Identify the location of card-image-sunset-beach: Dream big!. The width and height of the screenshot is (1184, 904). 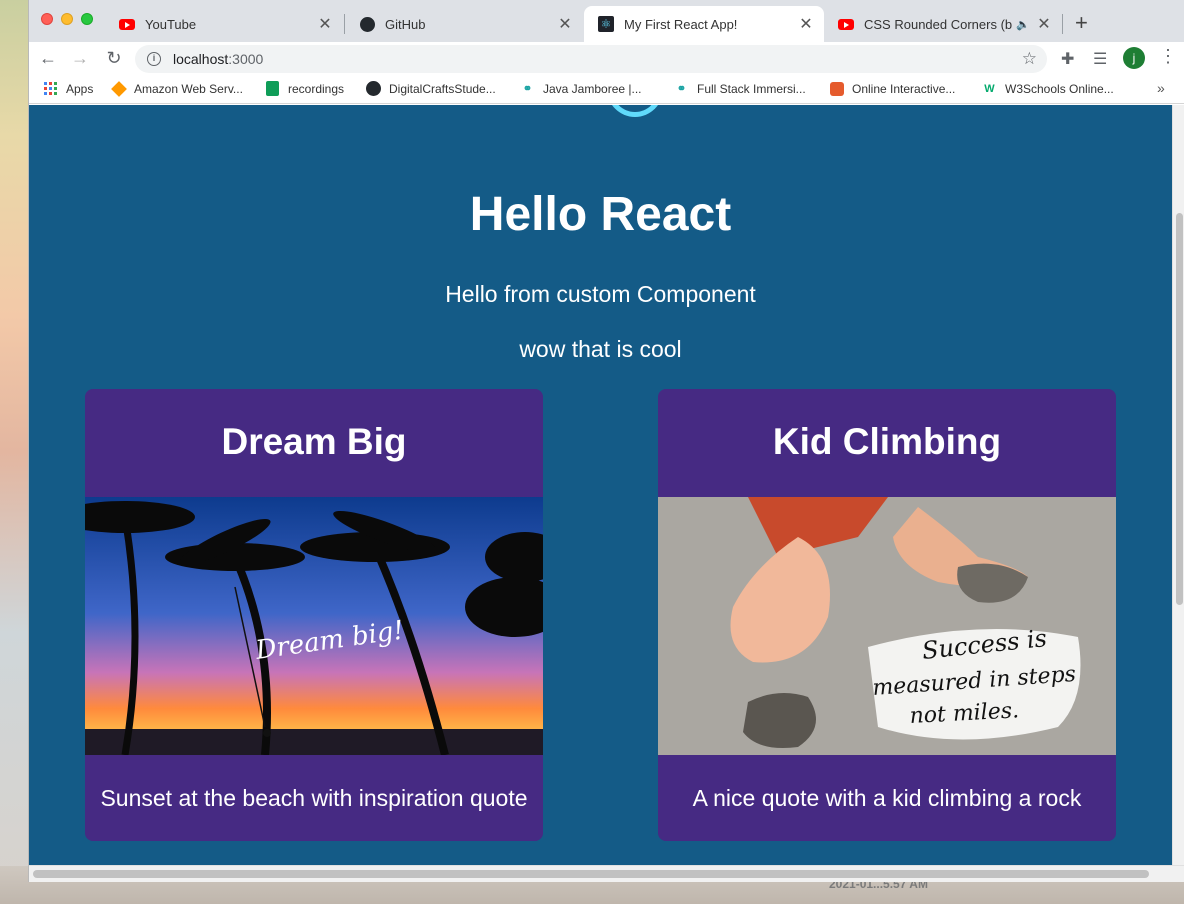
(314, 626).